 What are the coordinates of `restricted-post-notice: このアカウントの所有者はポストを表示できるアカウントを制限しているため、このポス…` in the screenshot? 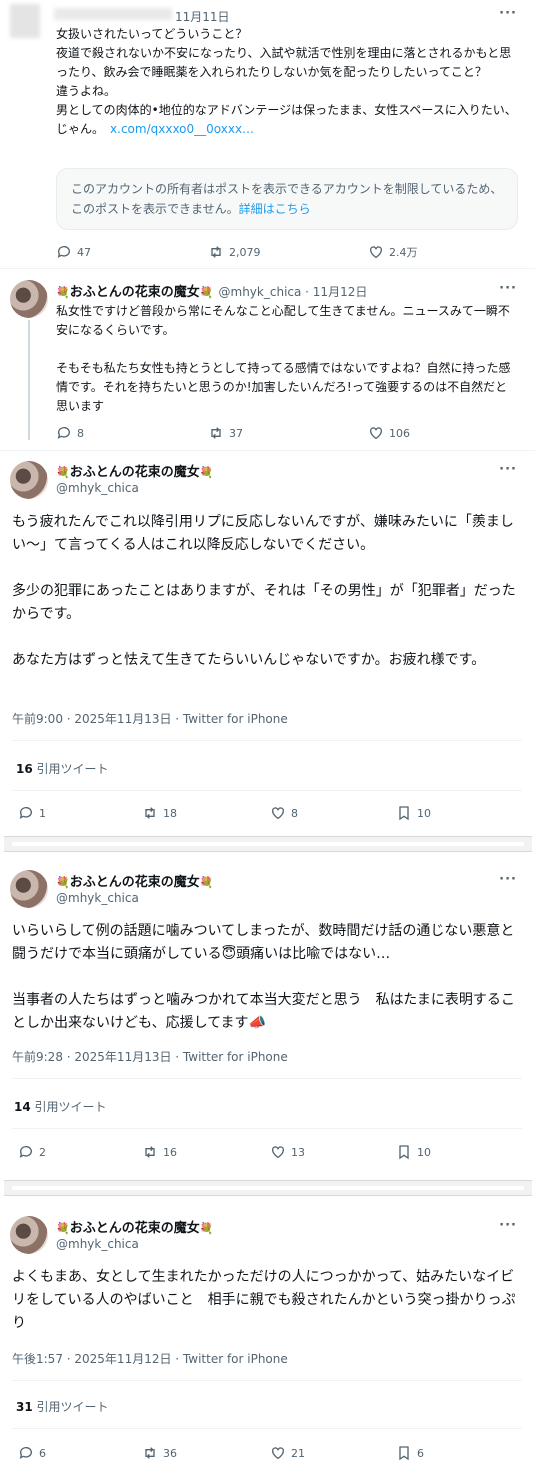 It's located at (287, 199).